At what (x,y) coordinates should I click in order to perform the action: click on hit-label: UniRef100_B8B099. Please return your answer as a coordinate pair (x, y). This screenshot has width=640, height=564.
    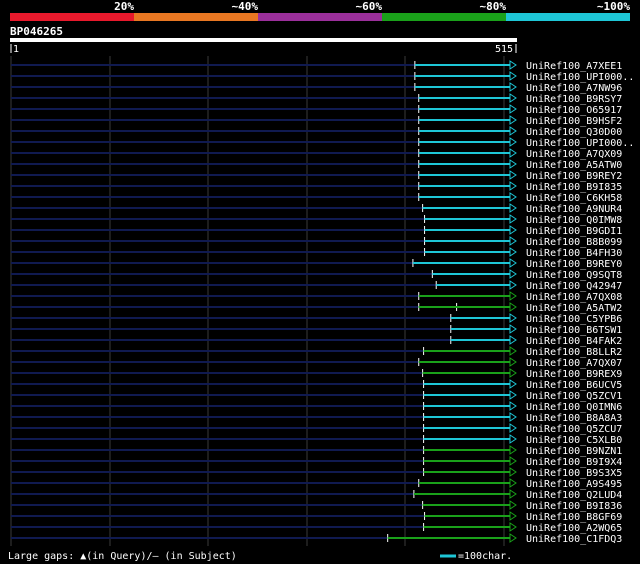
    Looking at the image, I should click on (574, 242).